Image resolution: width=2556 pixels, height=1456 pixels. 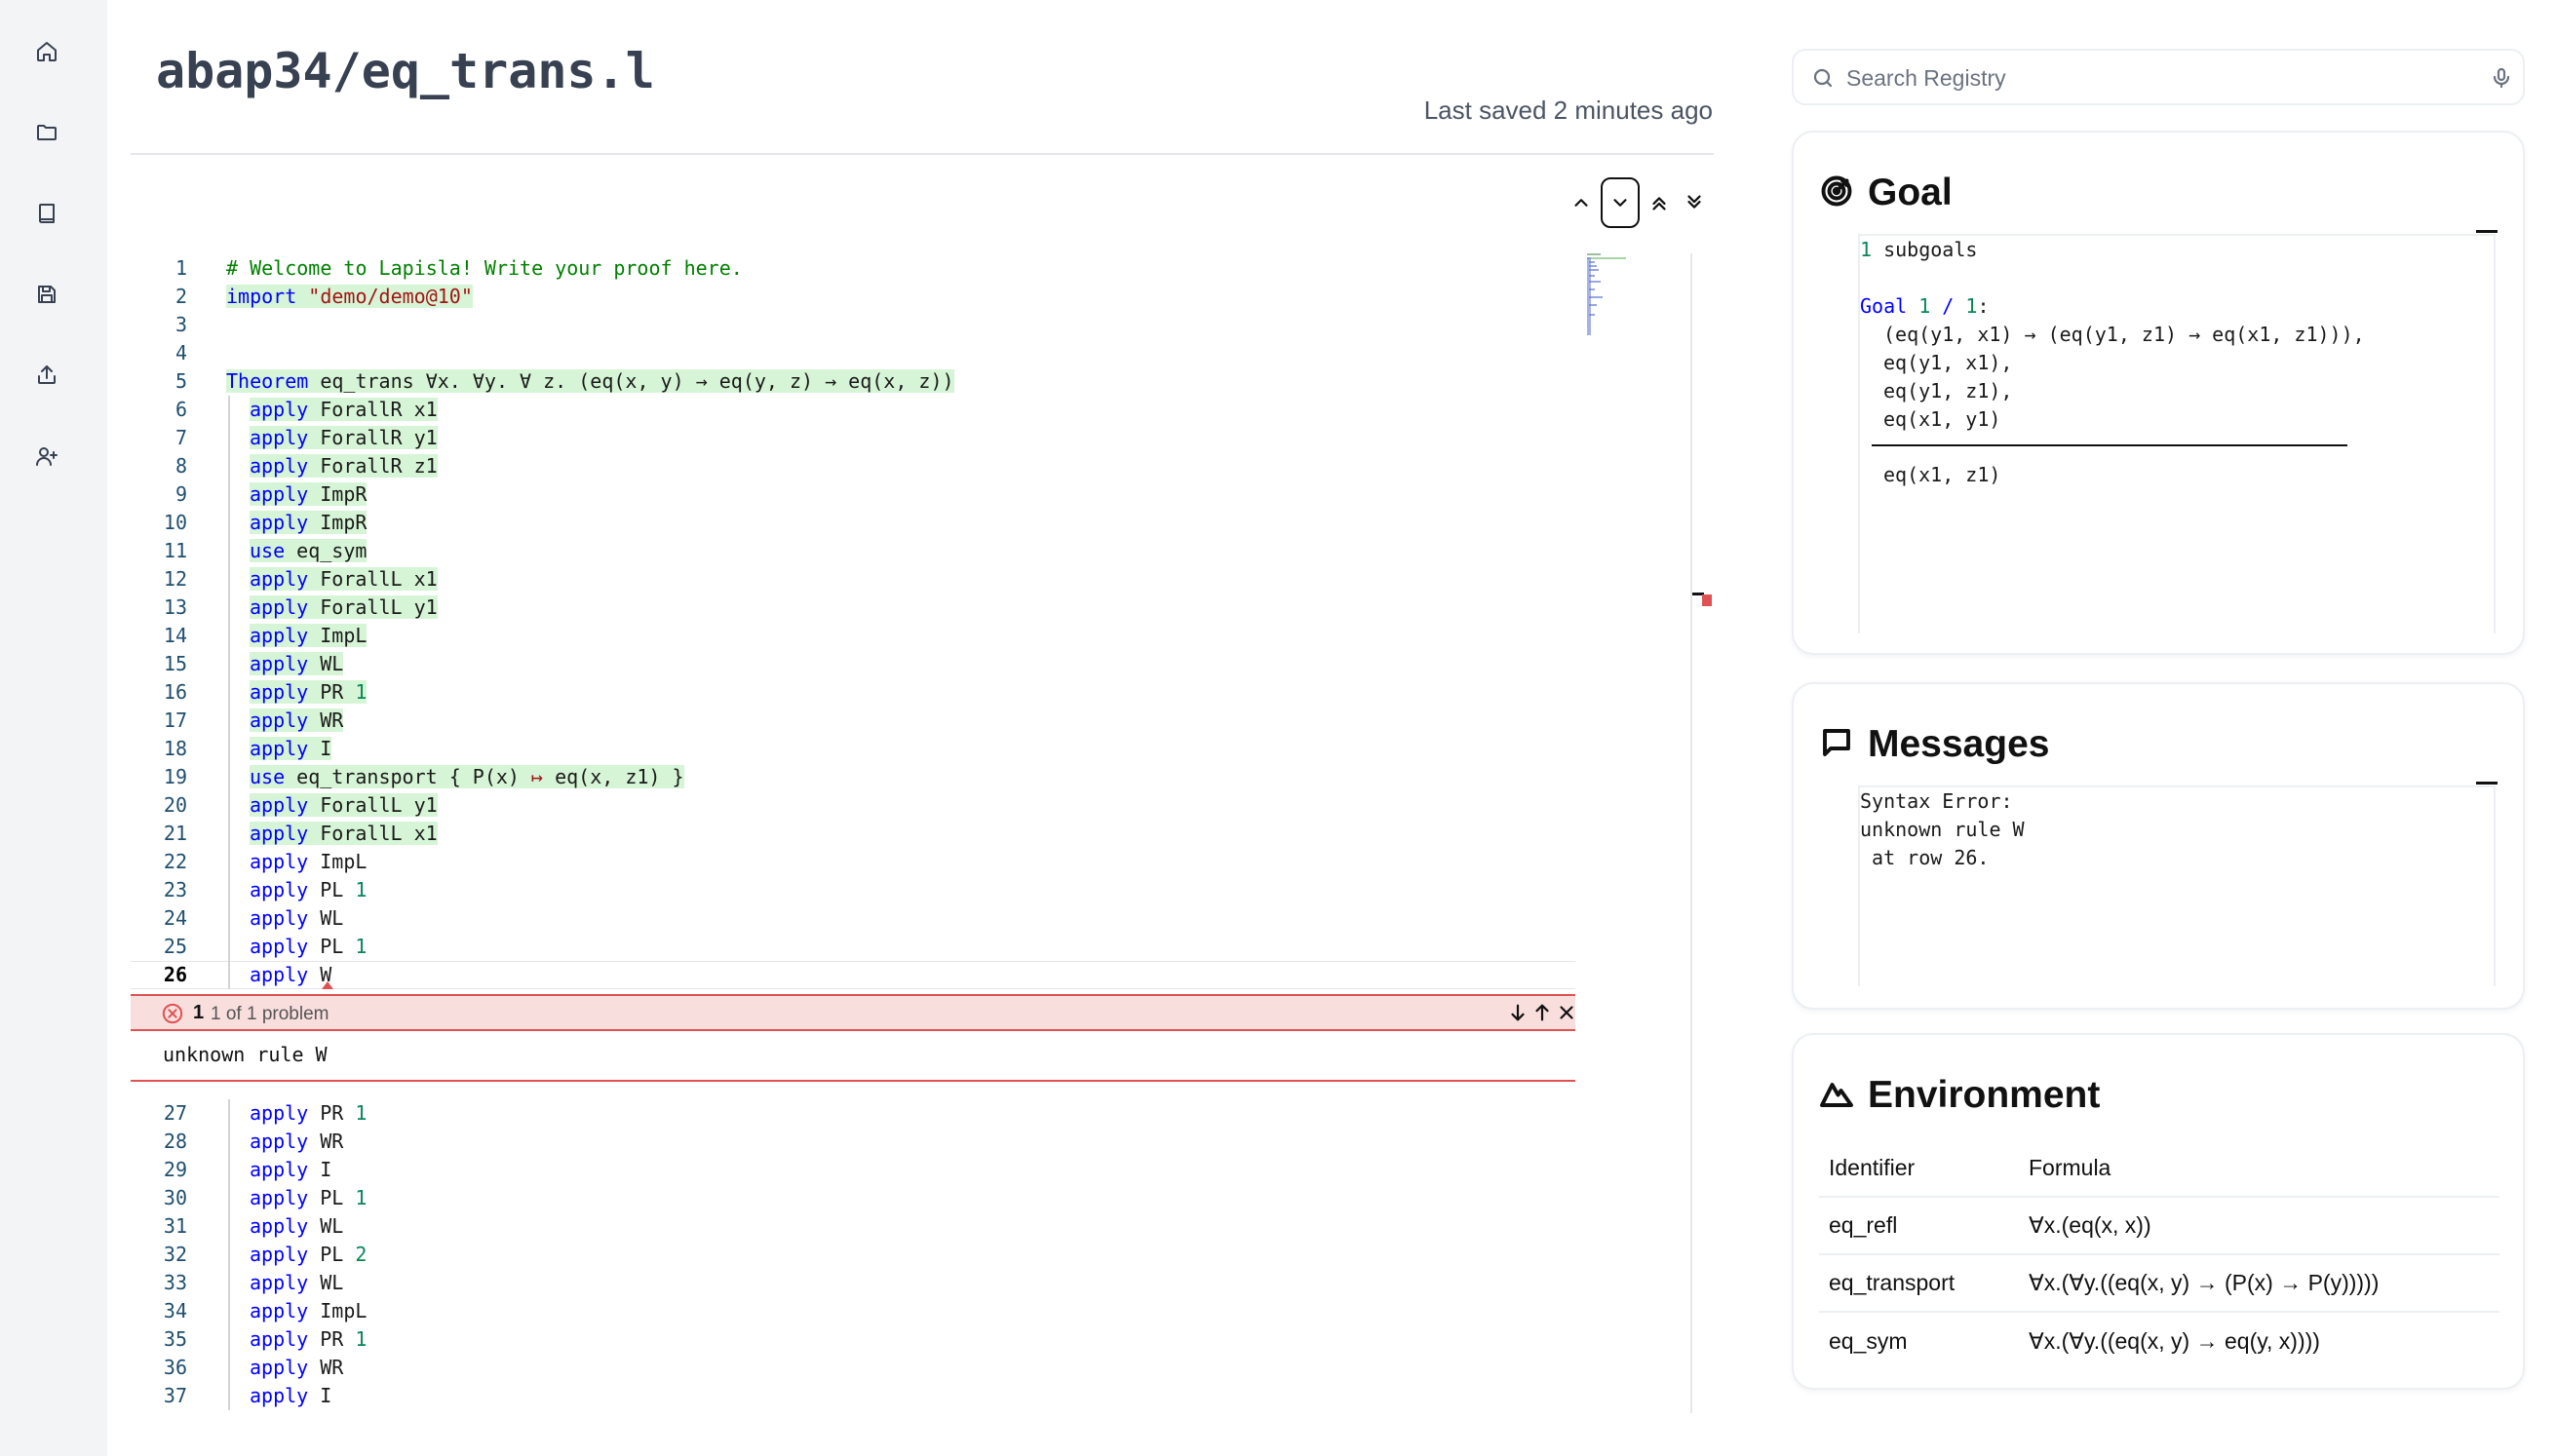 What do you see at coordinates (175, 550) in the screenshot?
I see `line-number: 11` at bounding box center [175, 550].